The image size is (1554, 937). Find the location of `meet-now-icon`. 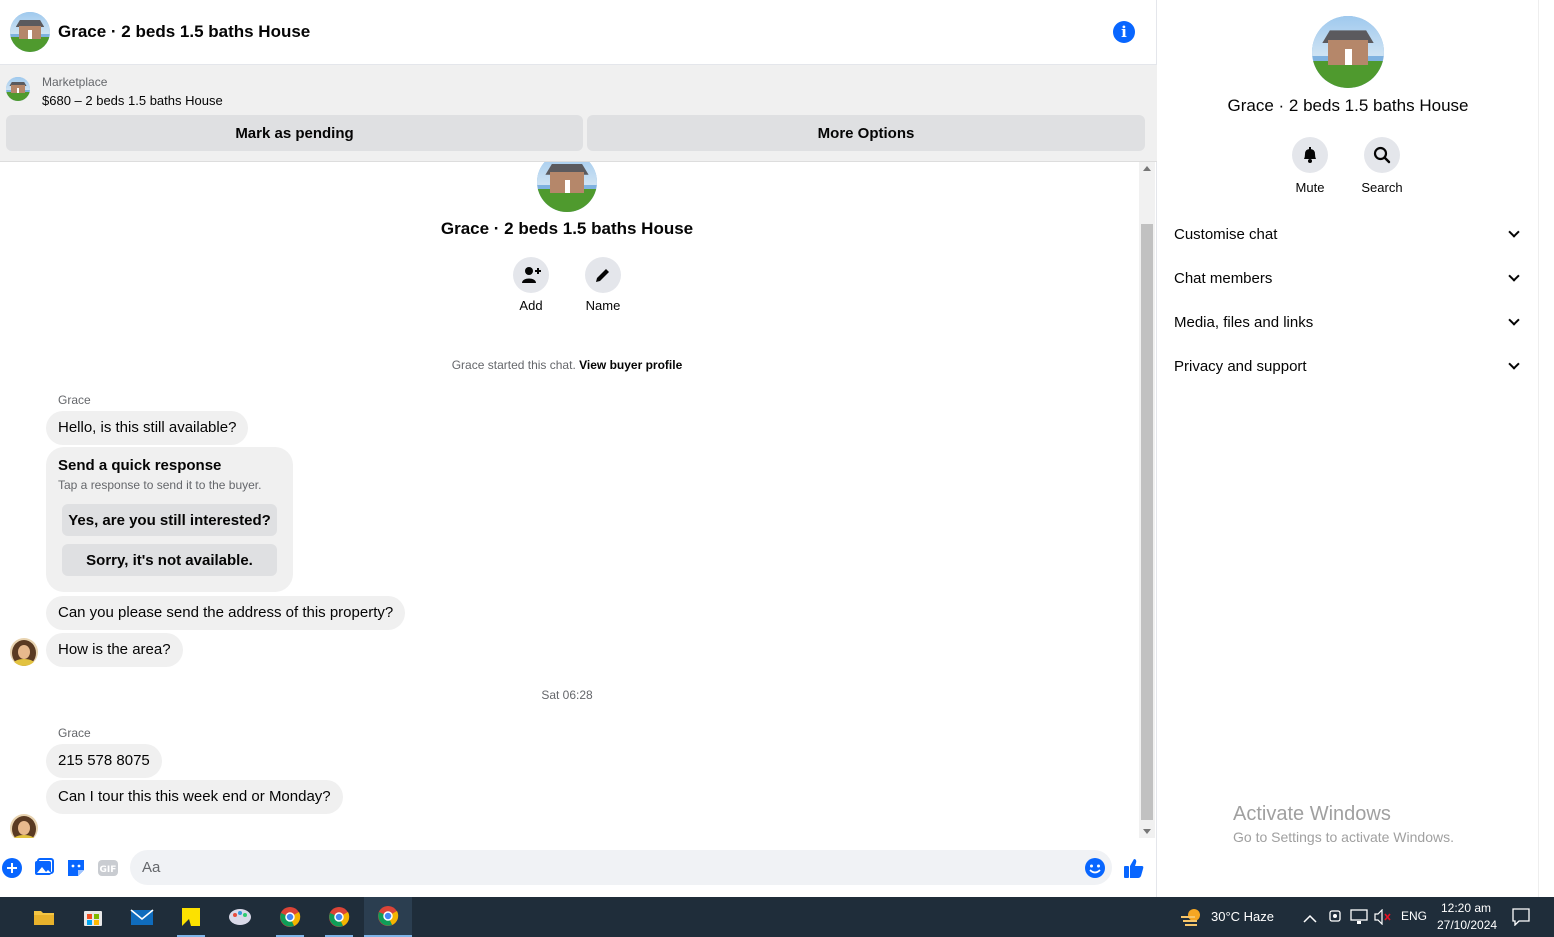

meet-now-icon is located at coordinates (1335, 919).